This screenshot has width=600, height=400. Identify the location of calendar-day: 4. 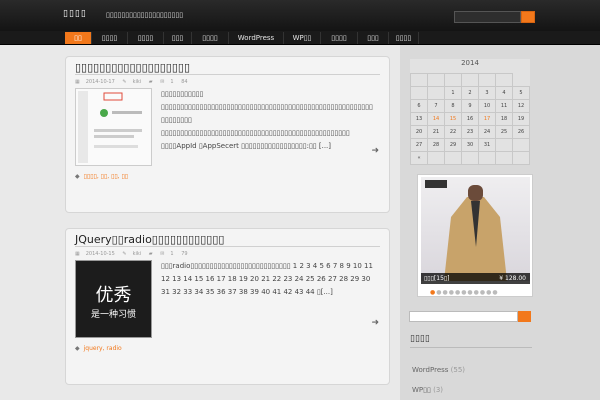
(504, 93).